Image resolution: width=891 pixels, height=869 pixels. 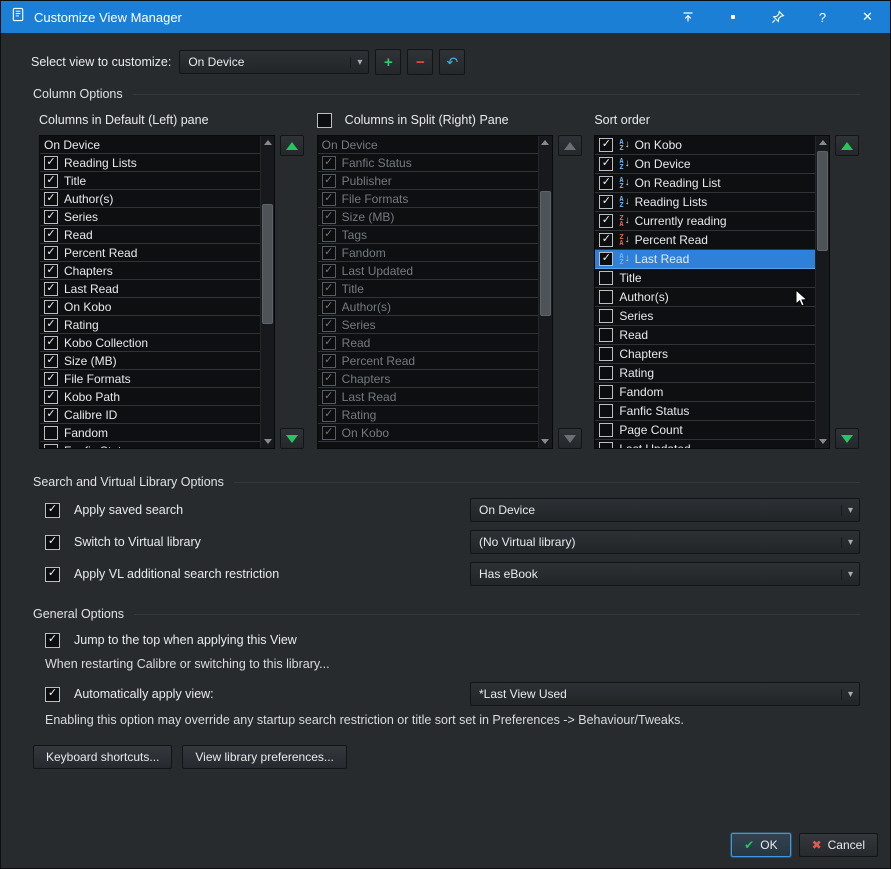 I want to click on list-item: A Z↓ Reading Lists, so click(x=705, y=202).